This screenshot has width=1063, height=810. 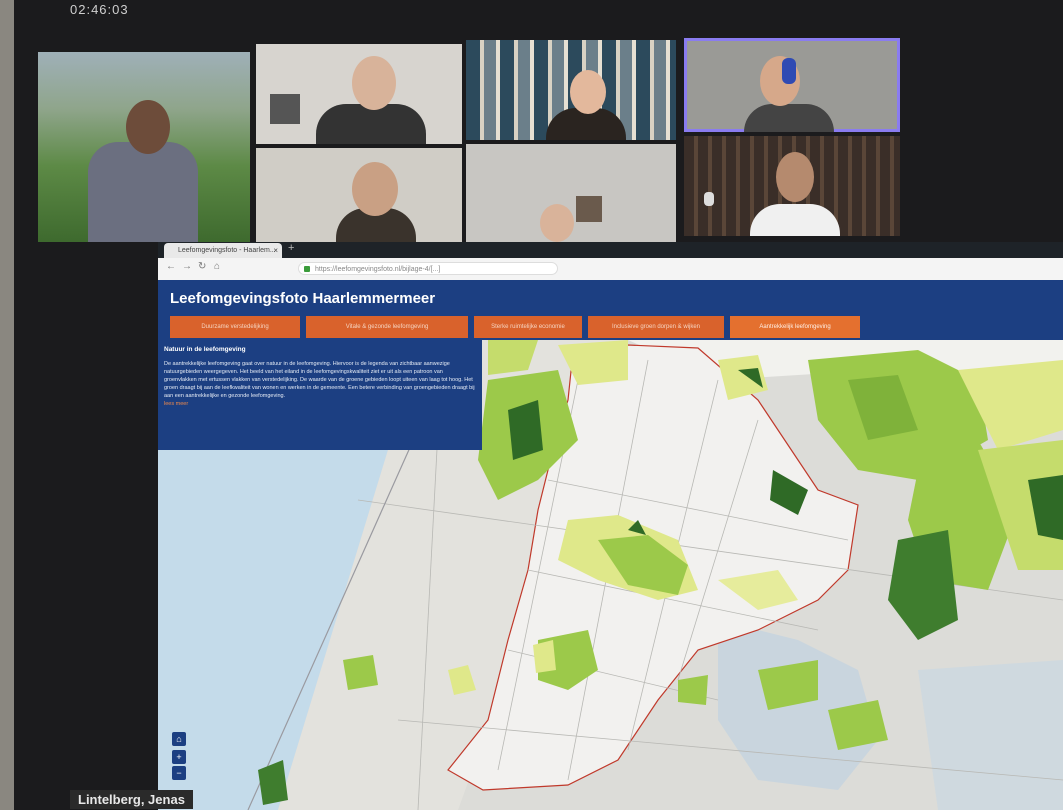 What do you see at coordinates (303, 298) in the screenshot?
I see `site-title: Leefomgevingsfoto Haarlemmermeer` at bounding box center [303, 298].